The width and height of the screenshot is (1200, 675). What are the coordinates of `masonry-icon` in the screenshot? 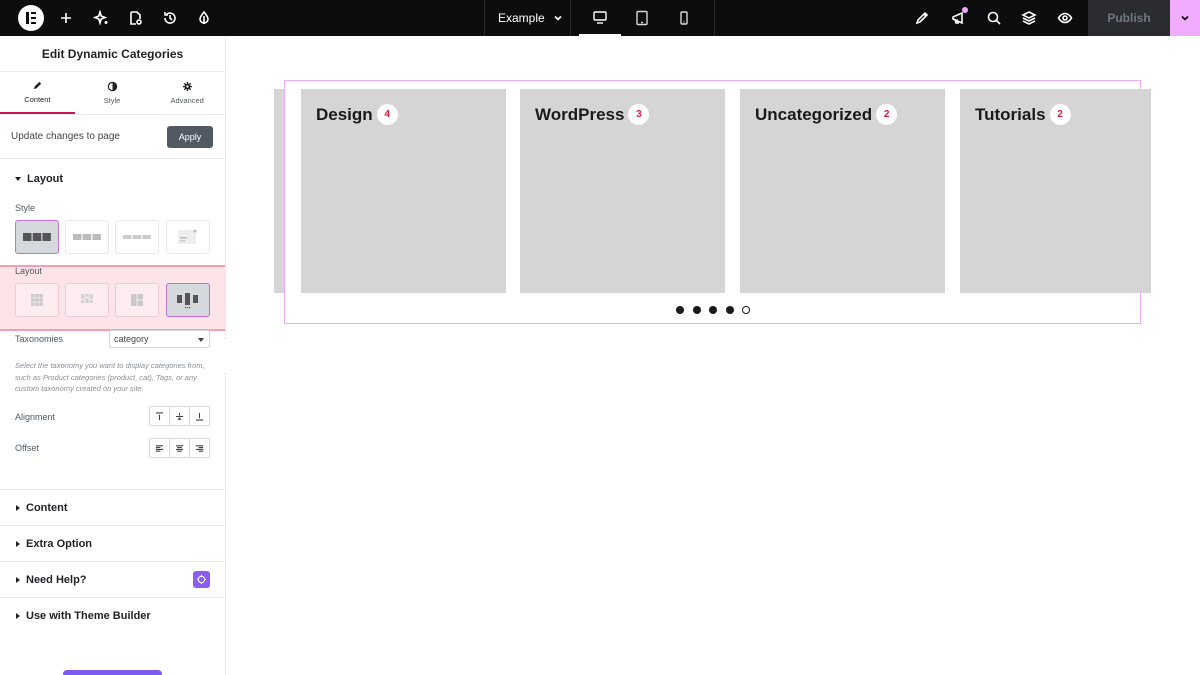 It's located at (87, 298).